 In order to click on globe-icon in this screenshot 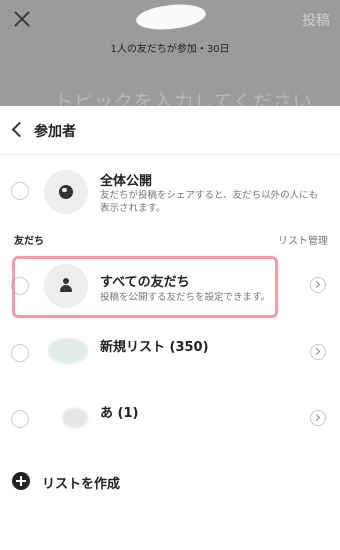, I will do `click(66, 192)`.